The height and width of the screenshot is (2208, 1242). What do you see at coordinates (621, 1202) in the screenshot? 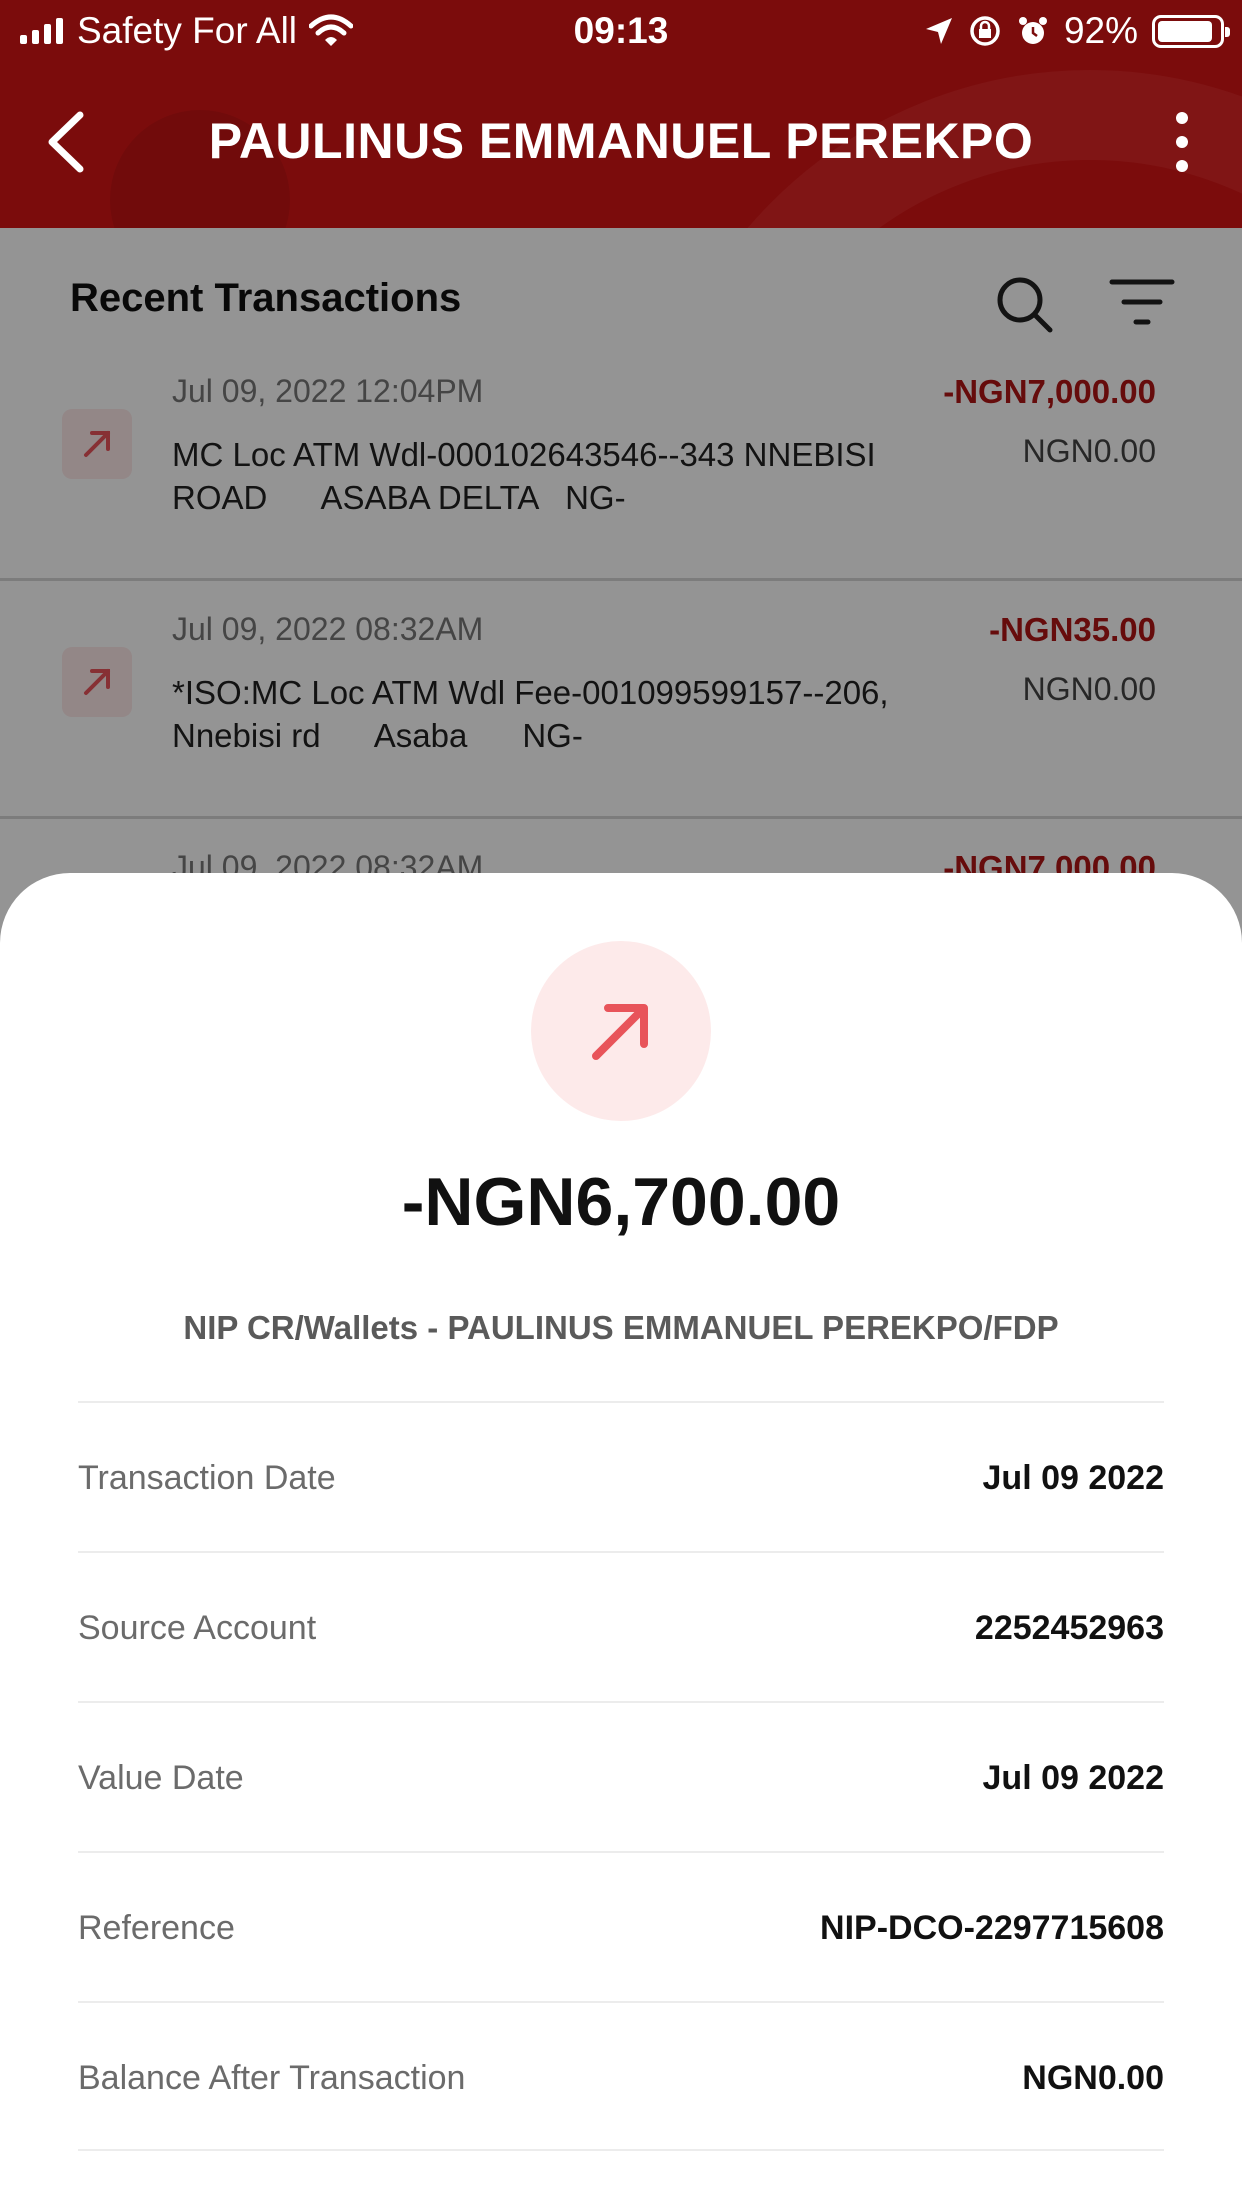
I see `transaction-amount: -NGN6,700.00` at bounding box center [621, 1202].